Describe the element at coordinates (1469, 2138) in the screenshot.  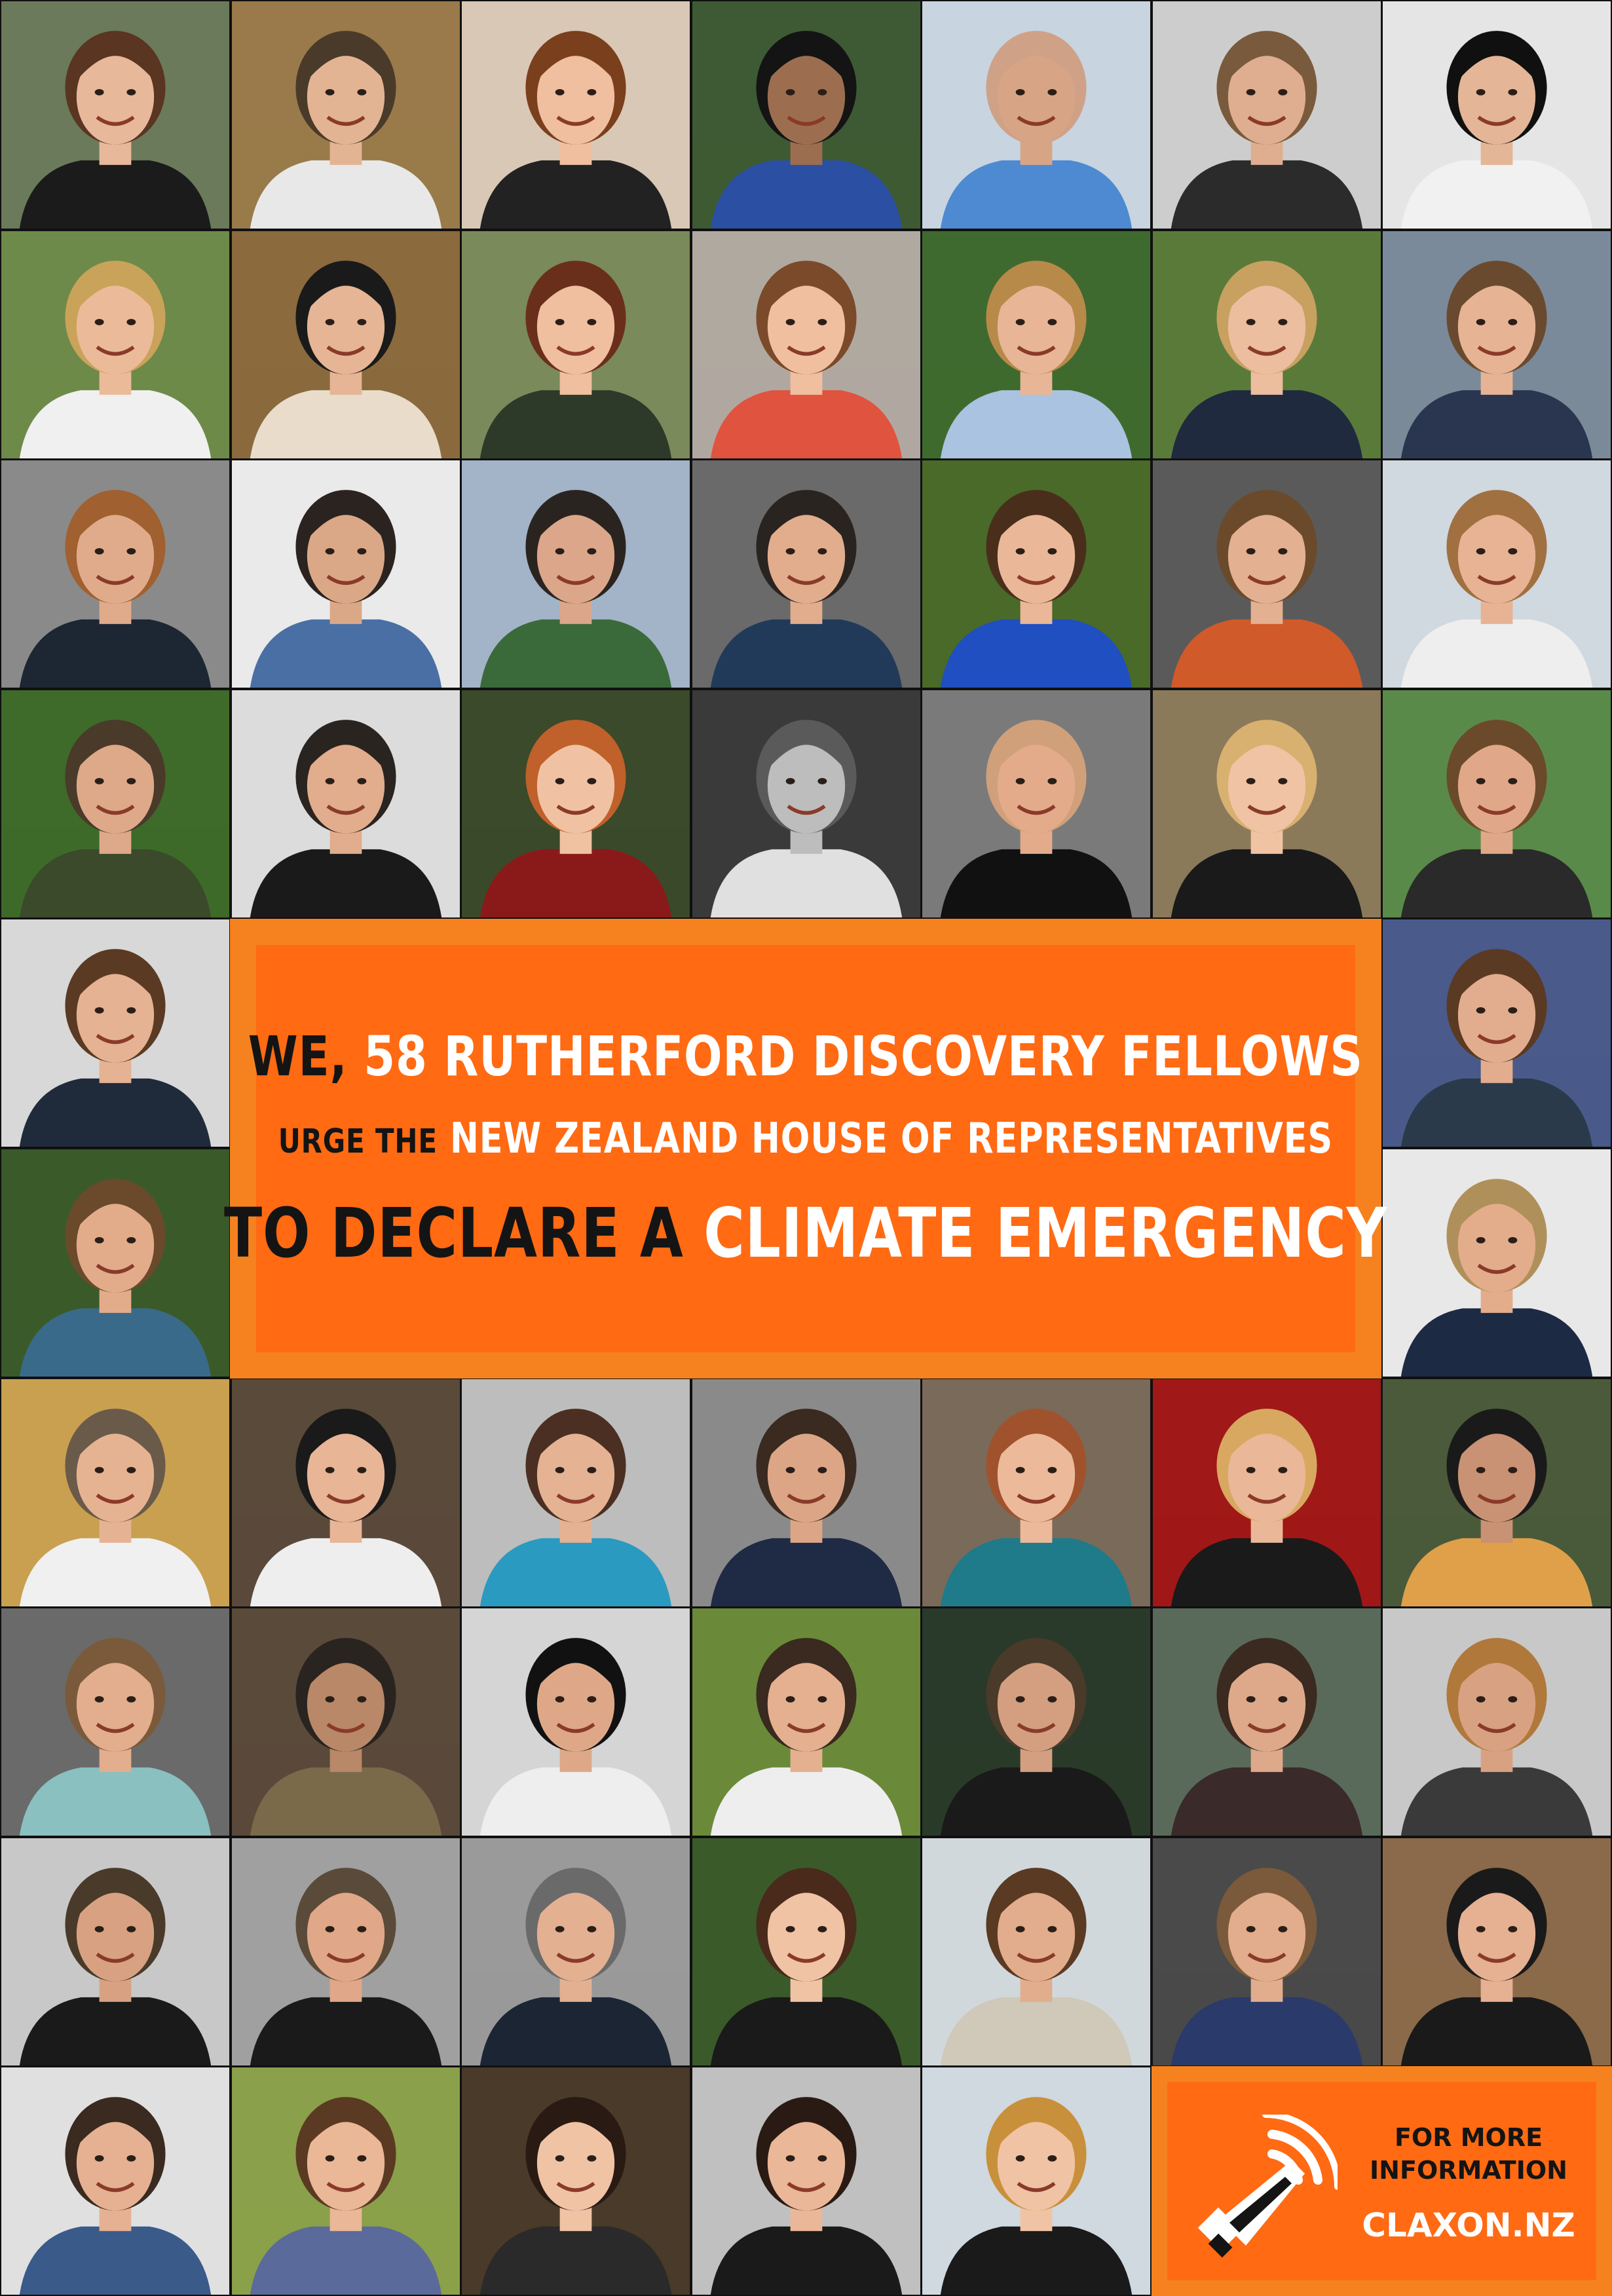
I see `more-info-line-1: FOR MORE` at that location.